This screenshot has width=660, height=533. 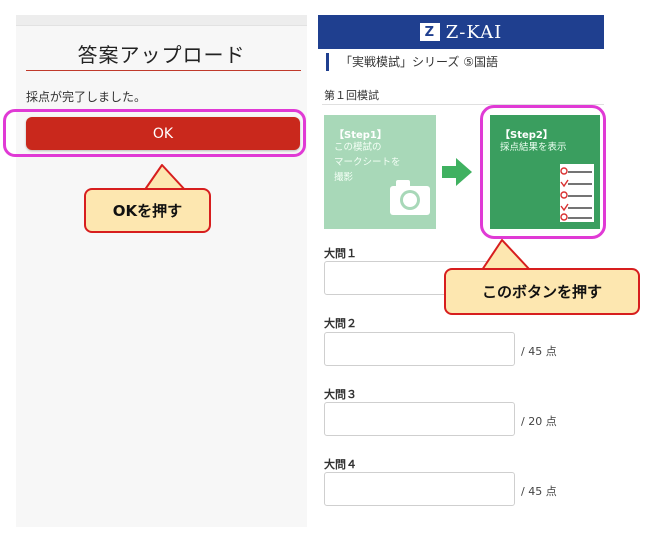 What do you see at coordinates (419, 419) in the screenshot?
I see `section-3-score-input` at bounding box center [419, 419].